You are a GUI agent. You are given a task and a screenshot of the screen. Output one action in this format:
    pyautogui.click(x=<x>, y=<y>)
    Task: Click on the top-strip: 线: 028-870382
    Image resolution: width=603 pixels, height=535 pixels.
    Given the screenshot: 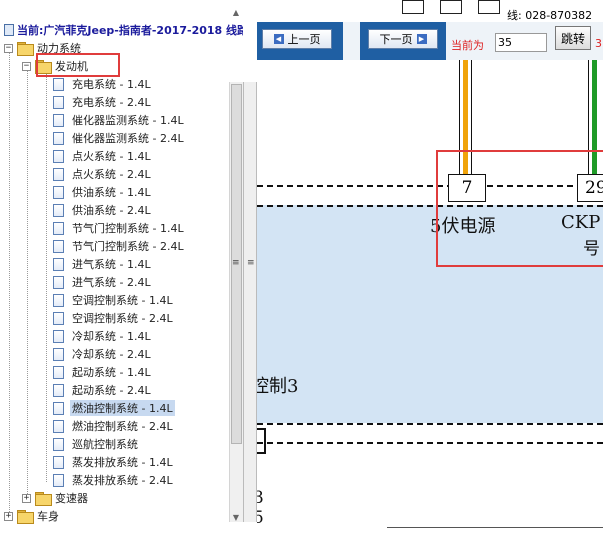 What is the action you would take?
    pyautogui.click(x=430, y=11)
    